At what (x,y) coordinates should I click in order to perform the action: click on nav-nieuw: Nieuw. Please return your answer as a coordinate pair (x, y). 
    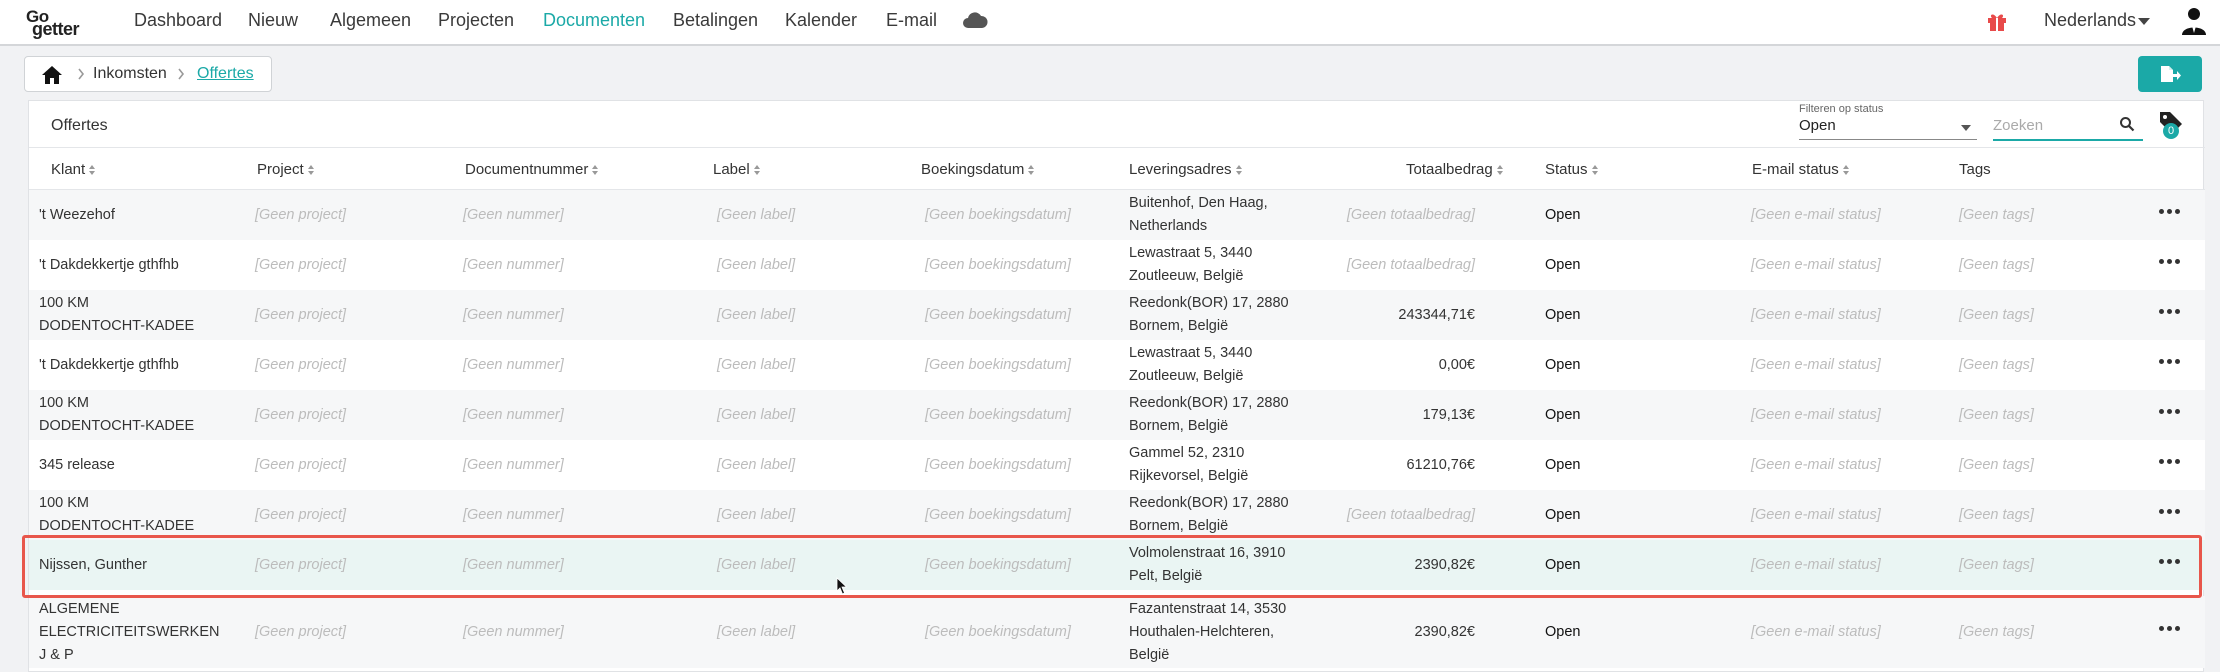
    Looking at the image, I should click on (273, 20).